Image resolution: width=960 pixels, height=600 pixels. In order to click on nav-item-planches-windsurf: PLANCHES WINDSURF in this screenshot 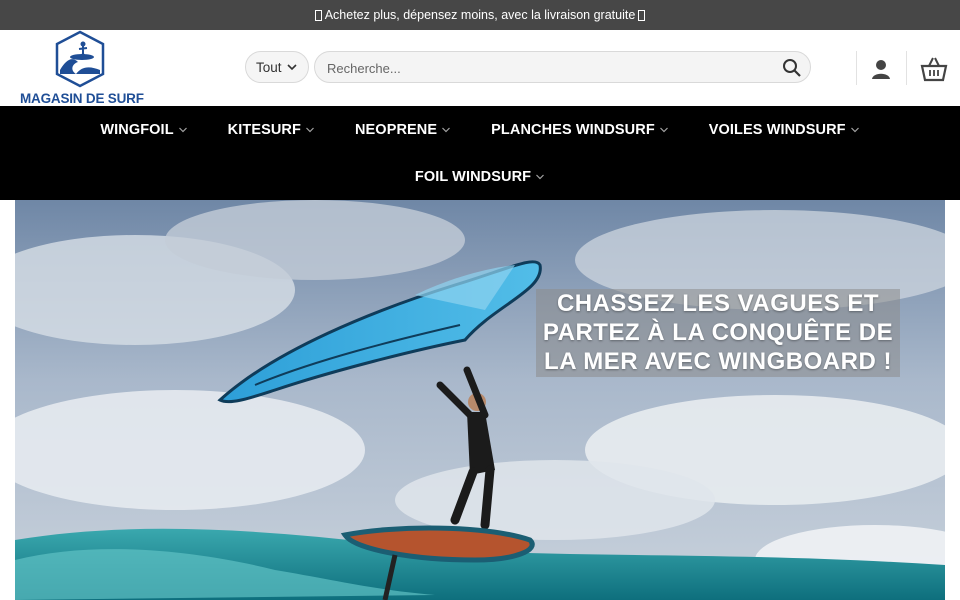, I will do `click(580, 130)`.